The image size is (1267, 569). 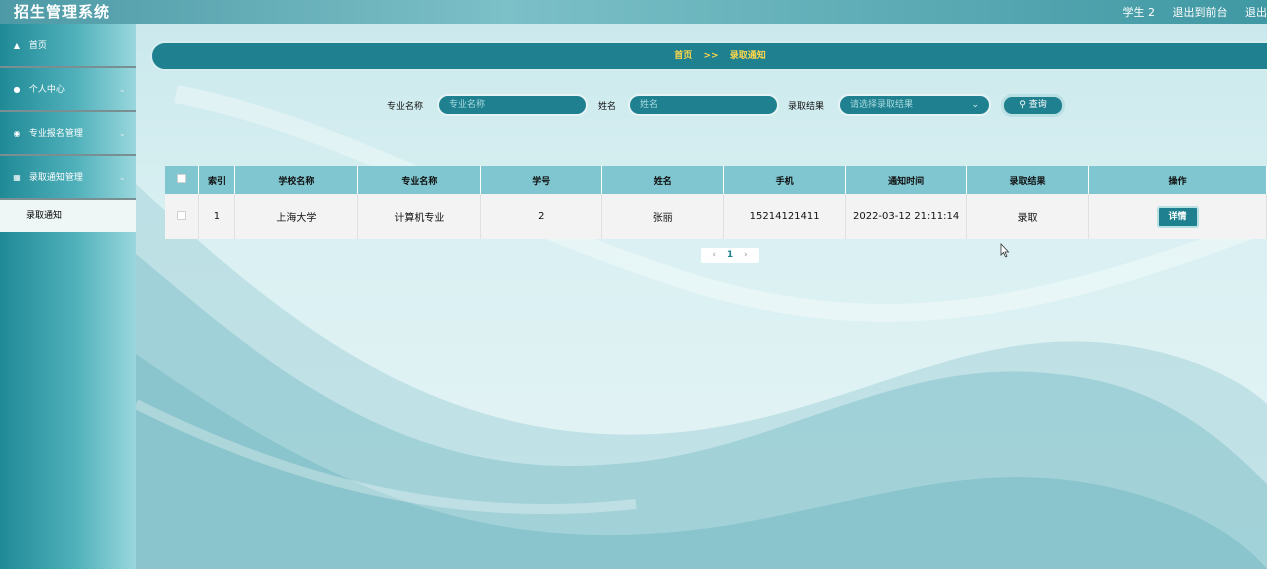 I want to click on sidebar-subitem-admission-notice: 录取通知, so click(x=68, y=216).